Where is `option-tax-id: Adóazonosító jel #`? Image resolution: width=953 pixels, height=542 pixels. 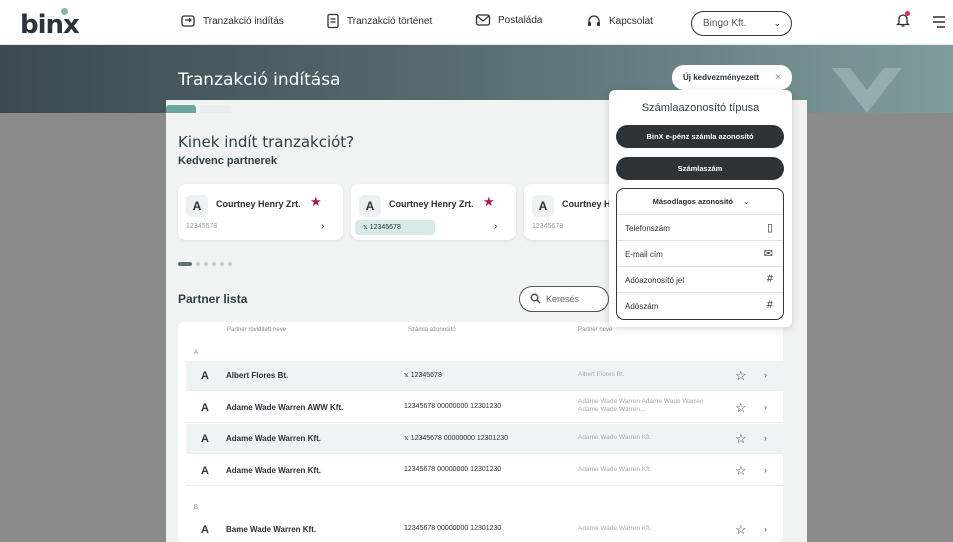 option-tax-id: Adóazonosító jel # is located at coordinates (700, 279).